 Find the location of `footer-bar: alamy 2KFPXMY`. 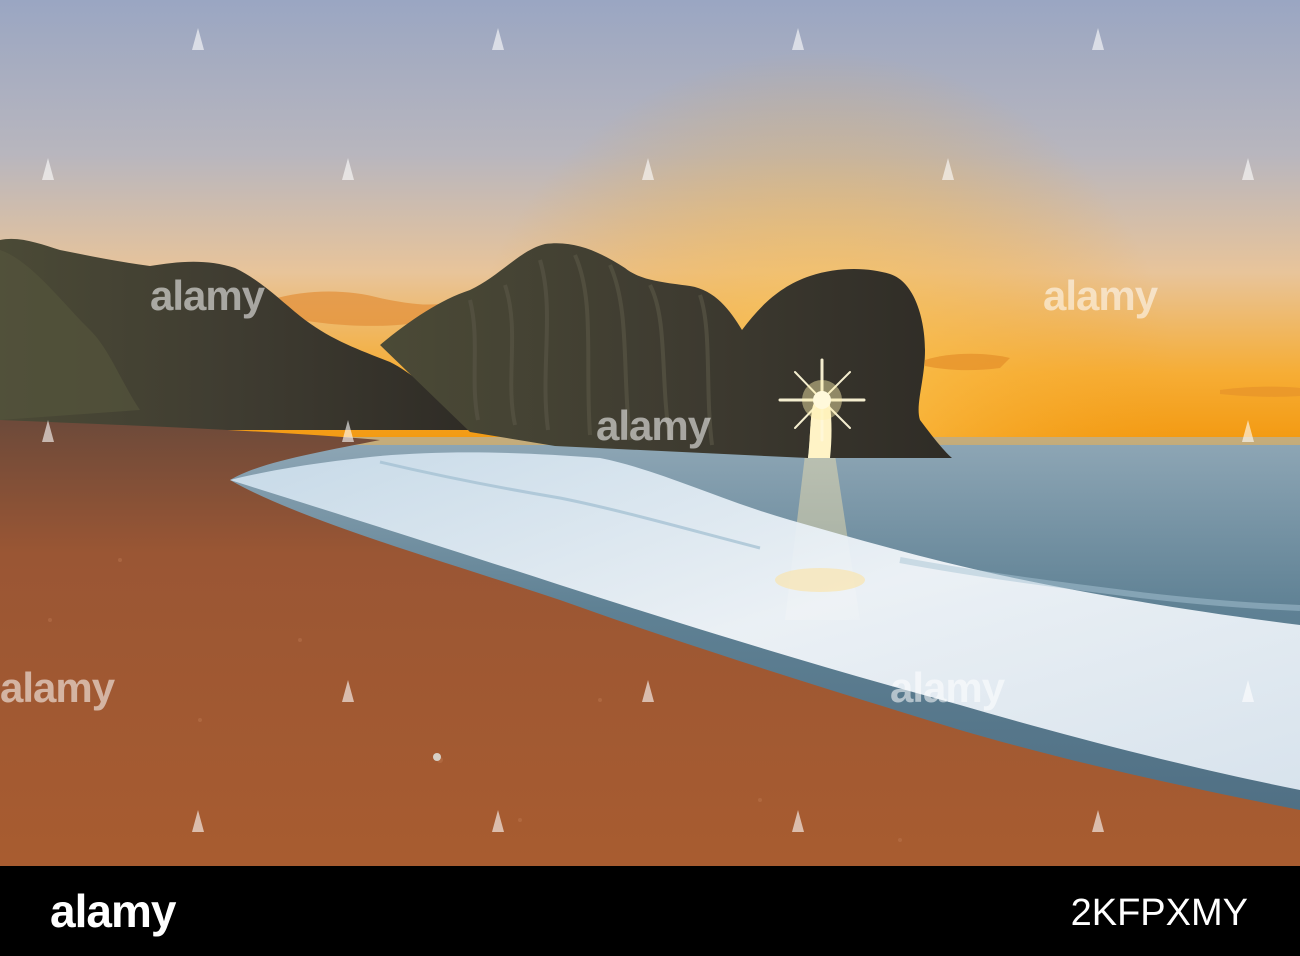

footer-bar: alamy 2KFPXMY is located at coordinates (650, 911).